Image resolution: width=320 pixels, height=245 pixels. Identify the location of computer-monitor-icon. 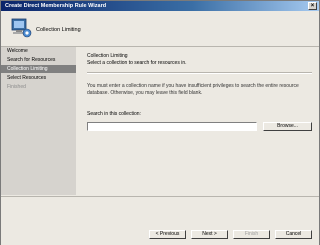
(21, 28).